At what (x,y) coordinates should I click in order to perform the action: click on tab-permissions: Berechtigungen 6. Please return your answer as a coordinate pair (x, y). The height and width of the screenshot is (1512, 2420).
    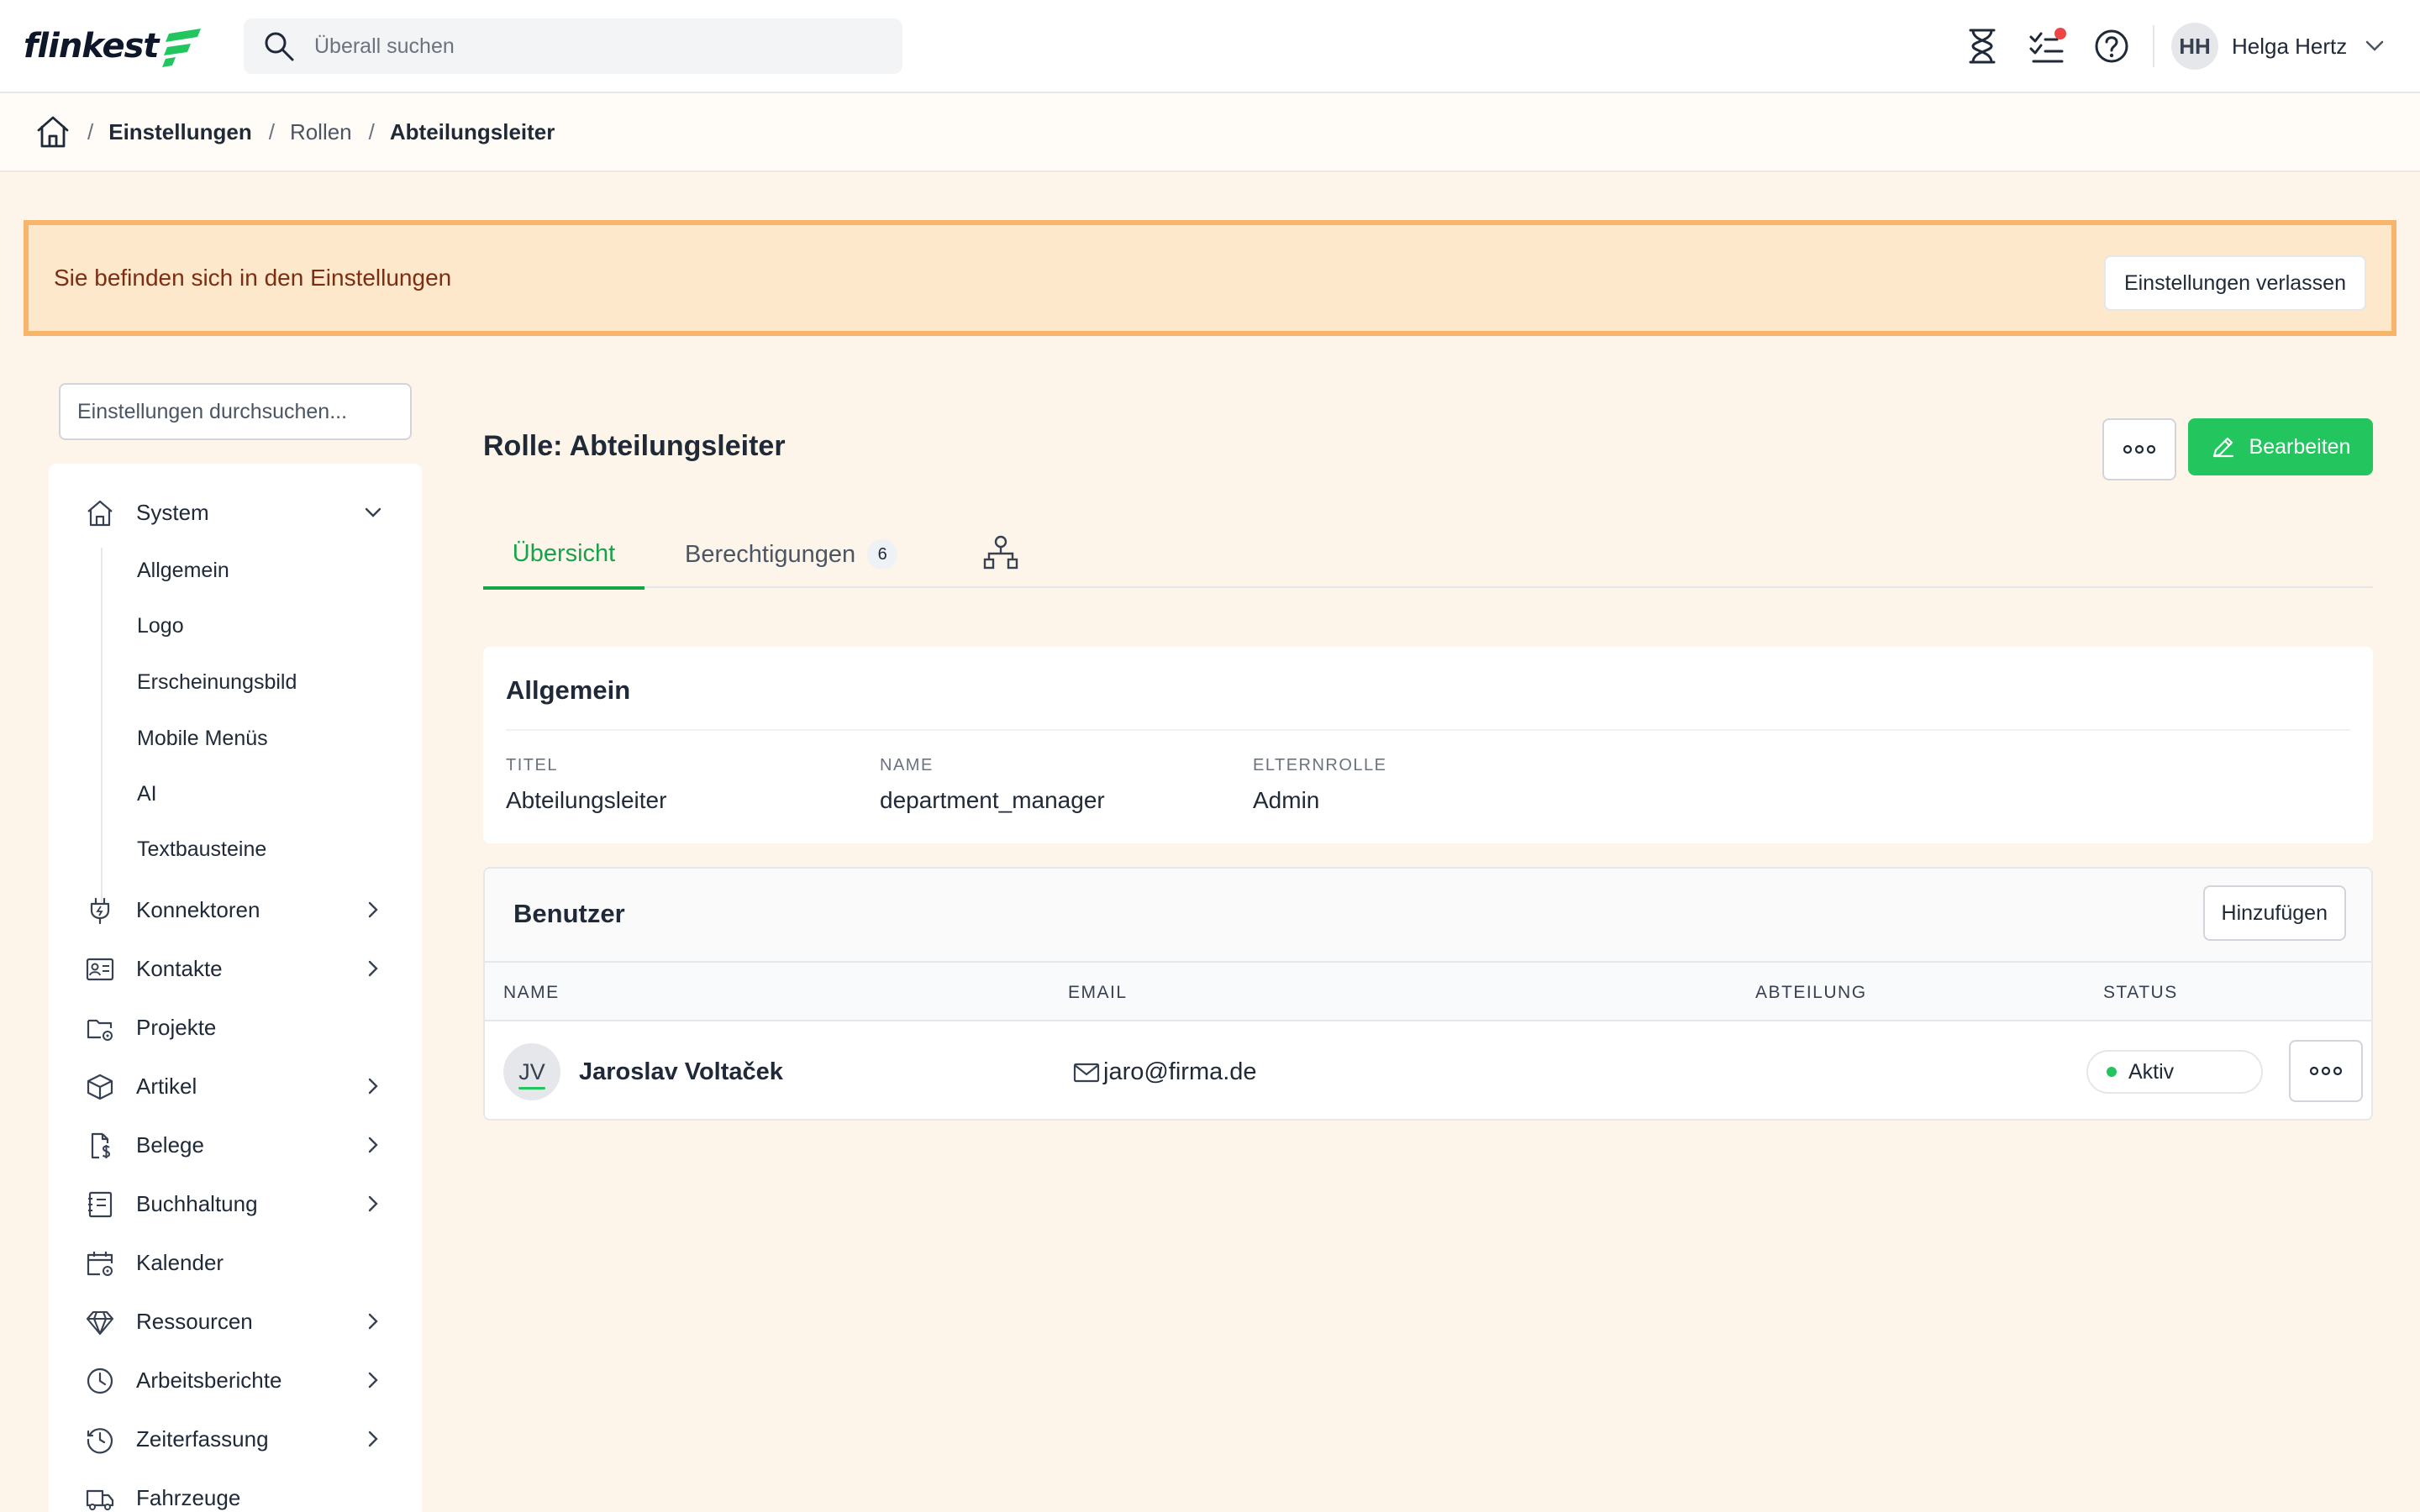
    Looking at the image, I should click on (792, 554).